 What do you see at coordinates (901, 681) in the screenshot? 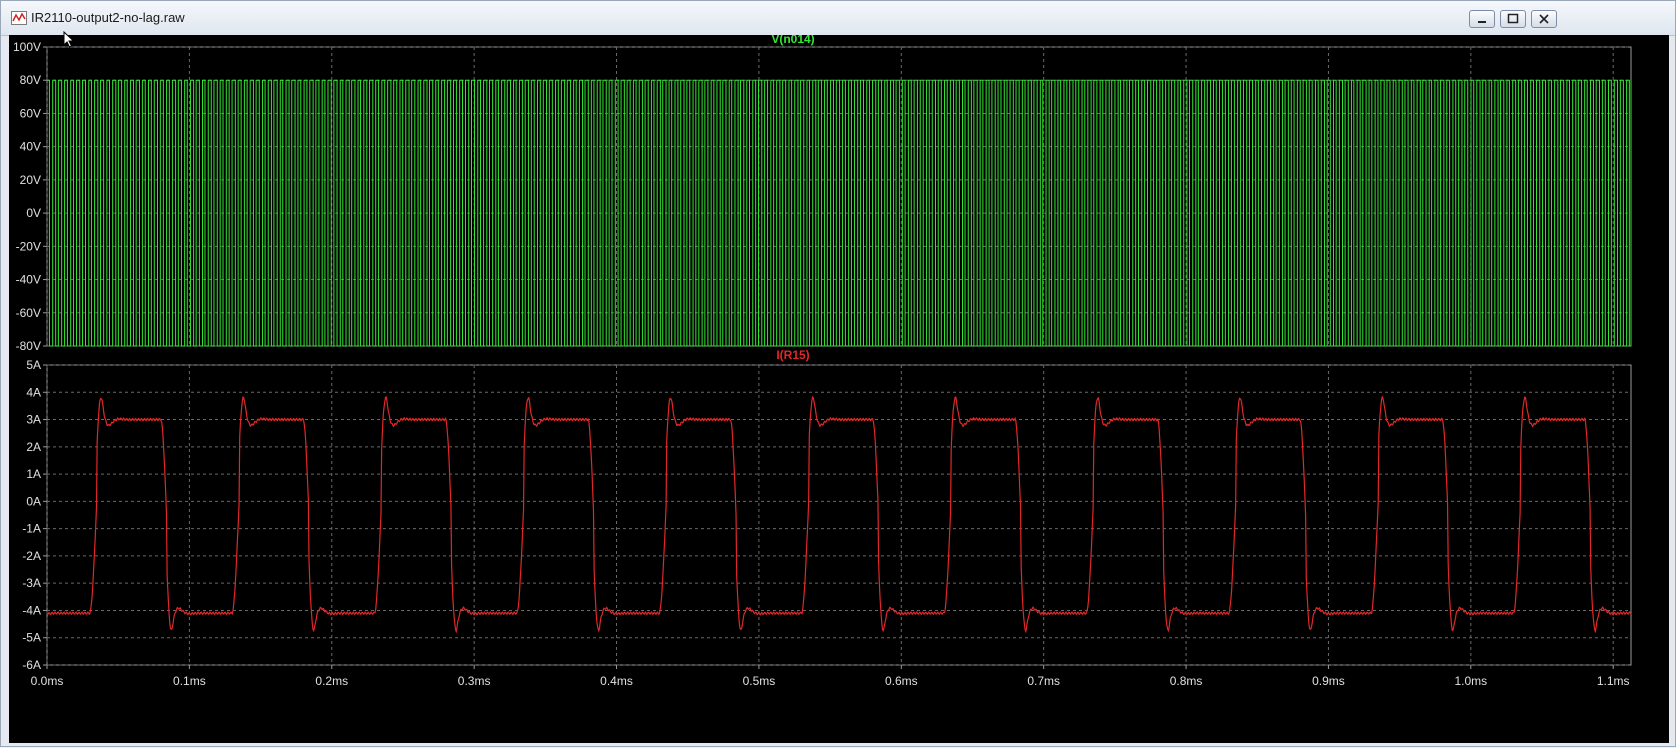
I see `time-tick-label: 0.6ms` at bounding box center [901, 681].